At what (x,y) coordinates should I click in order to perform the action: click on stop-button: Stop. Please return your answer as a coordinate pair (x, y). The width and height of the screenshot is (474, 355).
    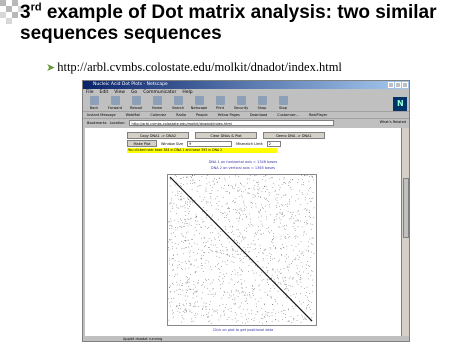
    Looking at the image, I should click on (283, 103).